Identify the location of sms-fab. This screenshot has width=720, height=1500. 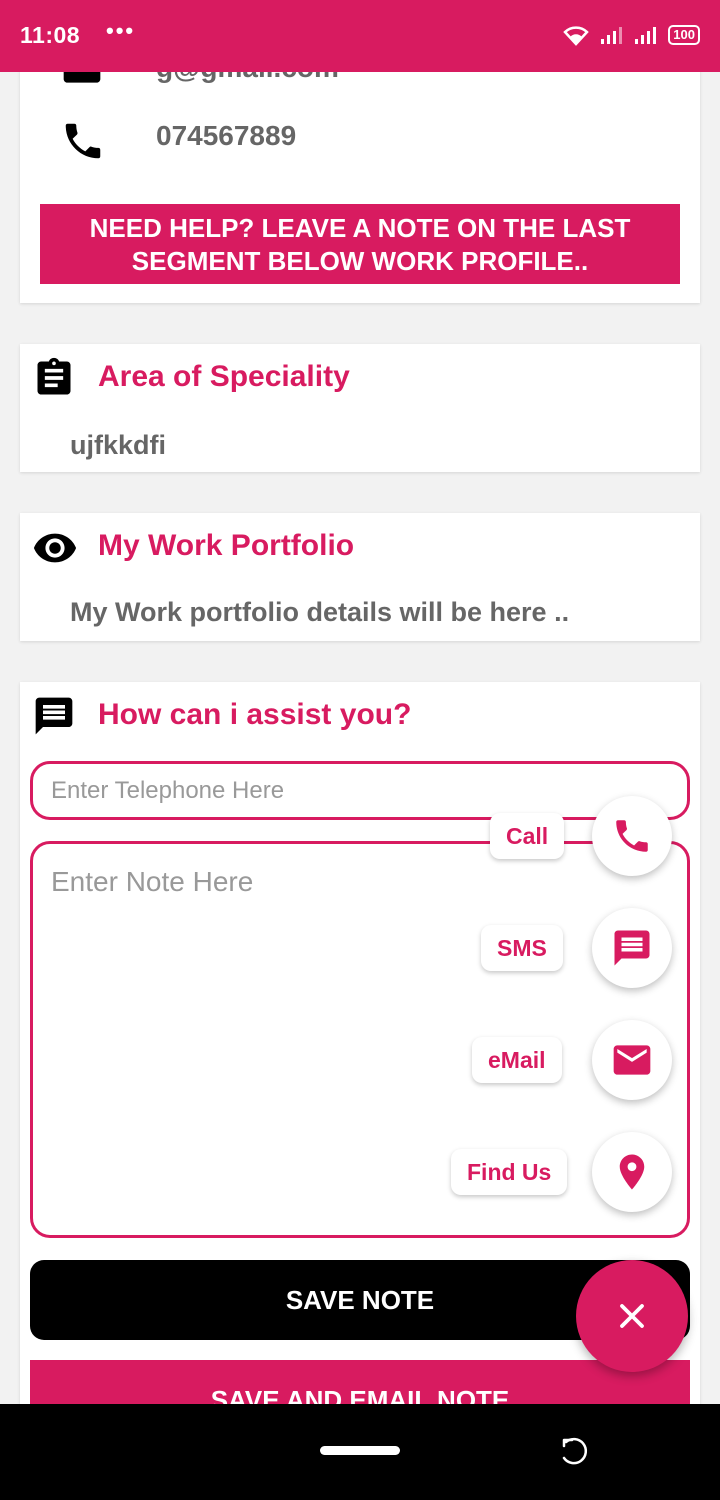
(632, 948).